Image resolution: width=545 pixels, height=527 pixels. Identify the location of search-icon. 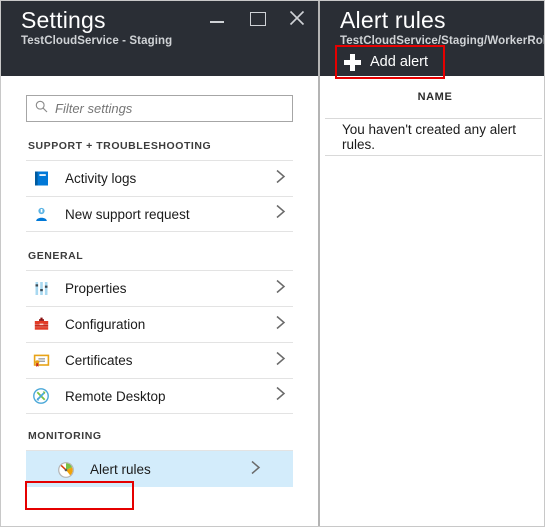
(41, 109).